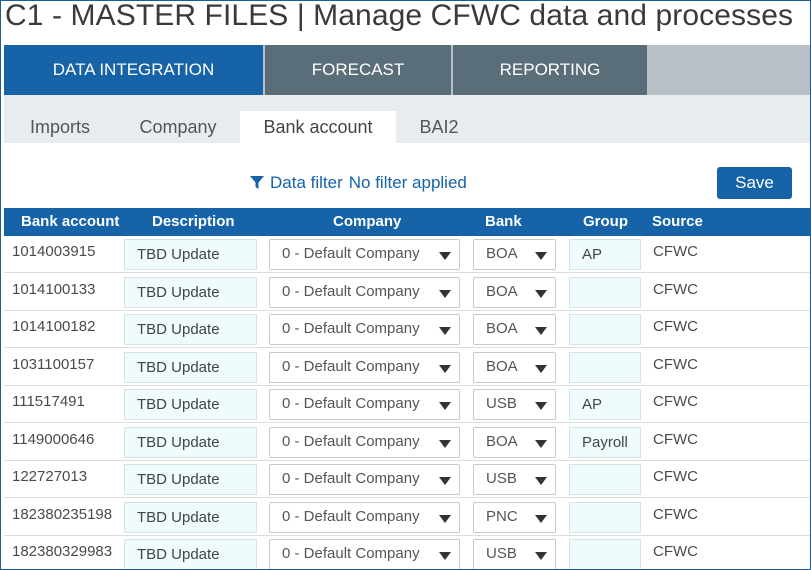 Image resolution: width=811 pixels, height=570 pixels. I want to click on data-filter: Data filter No filter applied, so click(358, 183).